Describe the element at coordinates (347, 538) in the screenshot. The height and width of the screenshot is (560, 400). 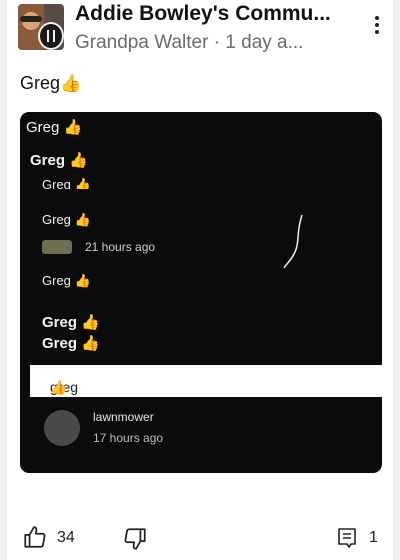
I see `comment-icon` at that location.